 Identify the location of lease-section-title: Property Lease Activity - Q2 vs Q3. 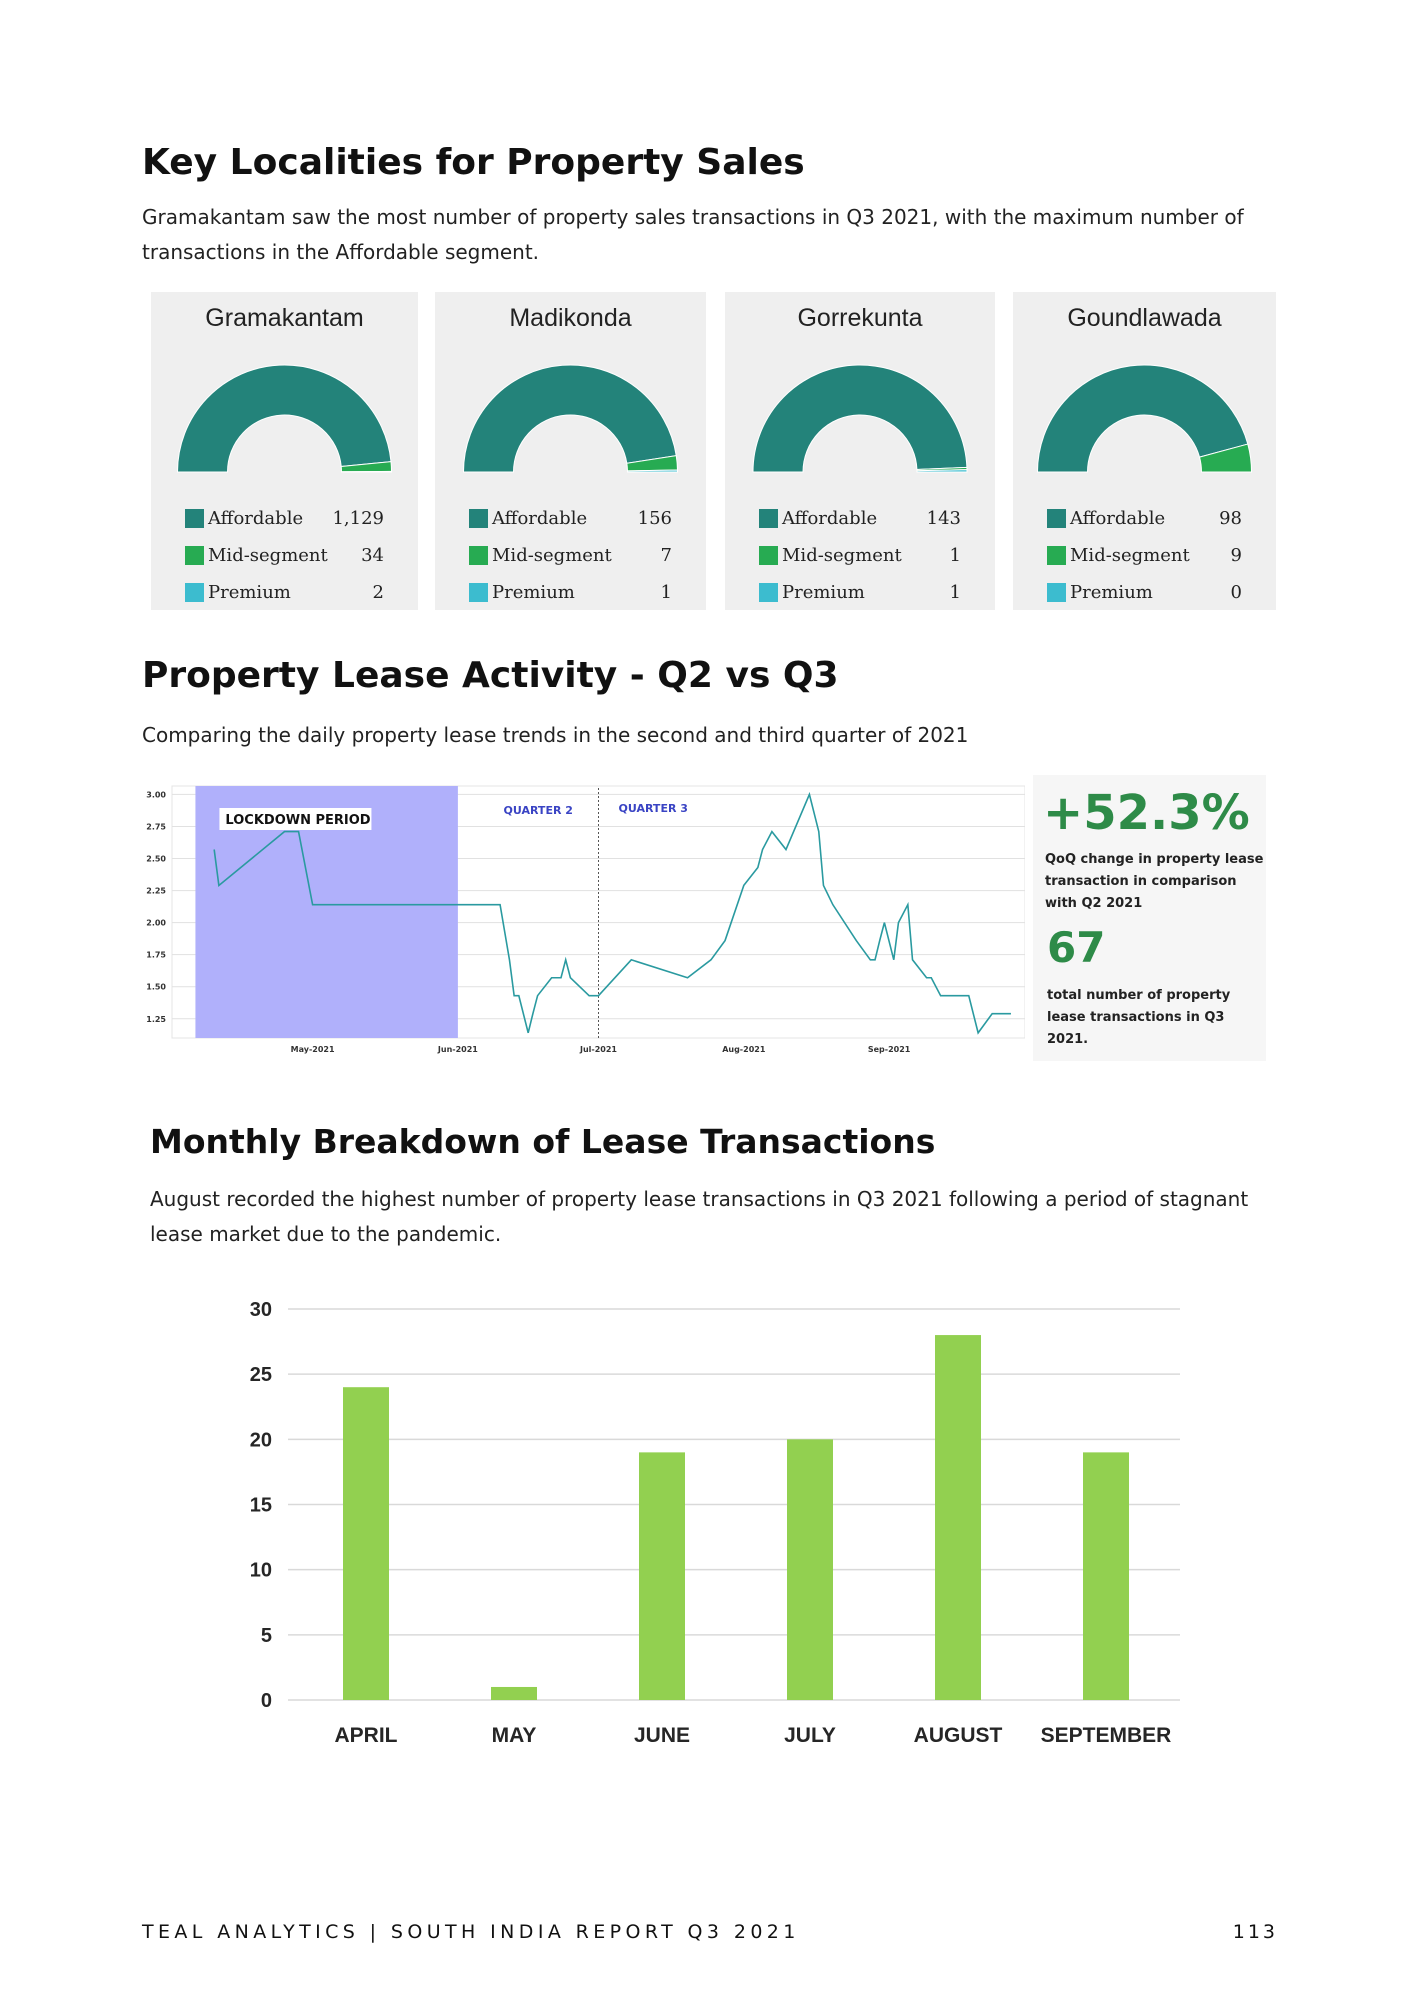
(490, 675).